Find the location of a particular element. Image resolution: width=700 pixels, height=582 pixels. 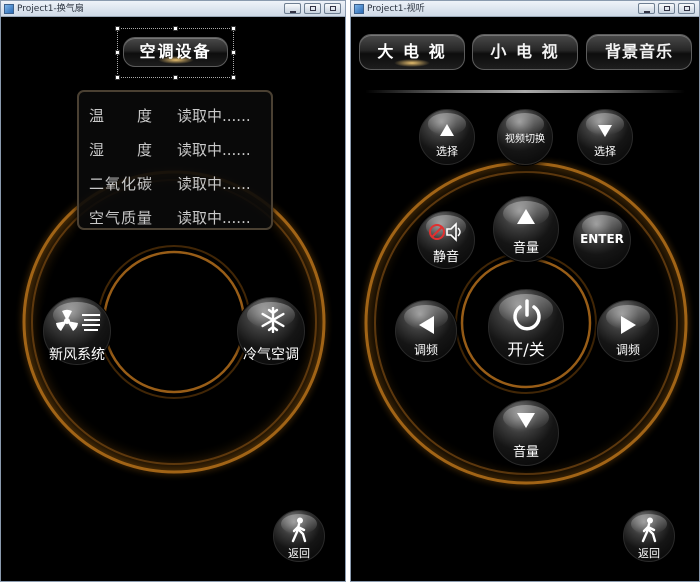

tab-background-music: 背景音乐 is located at coordinates (639, 52).